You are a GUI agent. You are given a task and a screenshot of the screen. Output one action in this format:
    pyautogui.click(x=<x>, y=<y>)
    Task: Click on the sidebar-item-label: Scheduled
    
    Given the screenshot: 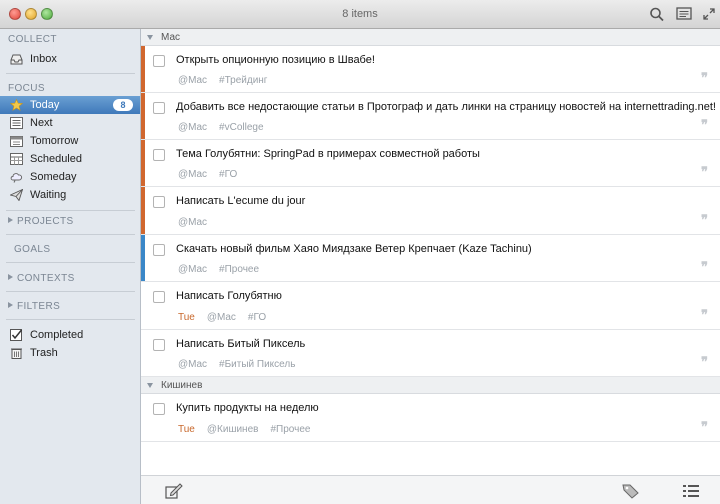 What is the action you would take?
    pyautogui.click(x=56, y=159)
    